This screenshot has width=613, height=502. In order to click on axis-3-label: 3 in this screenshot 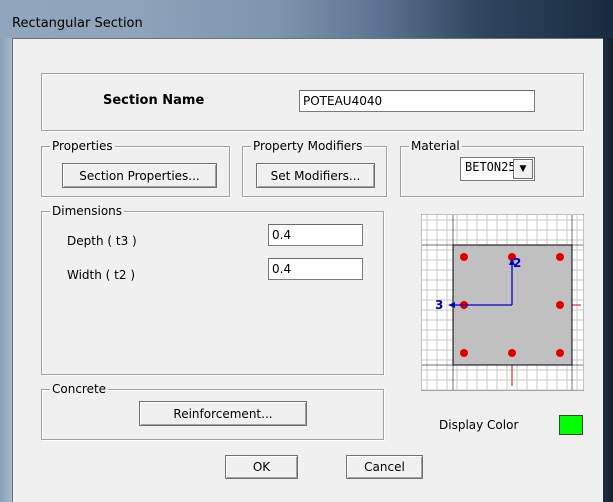, I will do `click(439, 305)`.